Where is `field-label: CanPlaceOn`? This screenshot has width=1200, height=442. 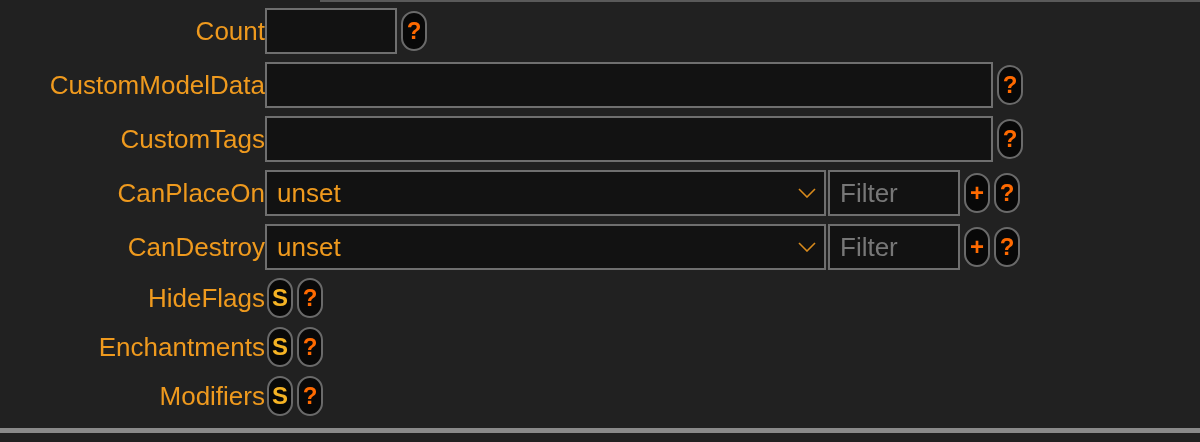
field-label: CanPlaceOn is located at coordinates (190, 193).